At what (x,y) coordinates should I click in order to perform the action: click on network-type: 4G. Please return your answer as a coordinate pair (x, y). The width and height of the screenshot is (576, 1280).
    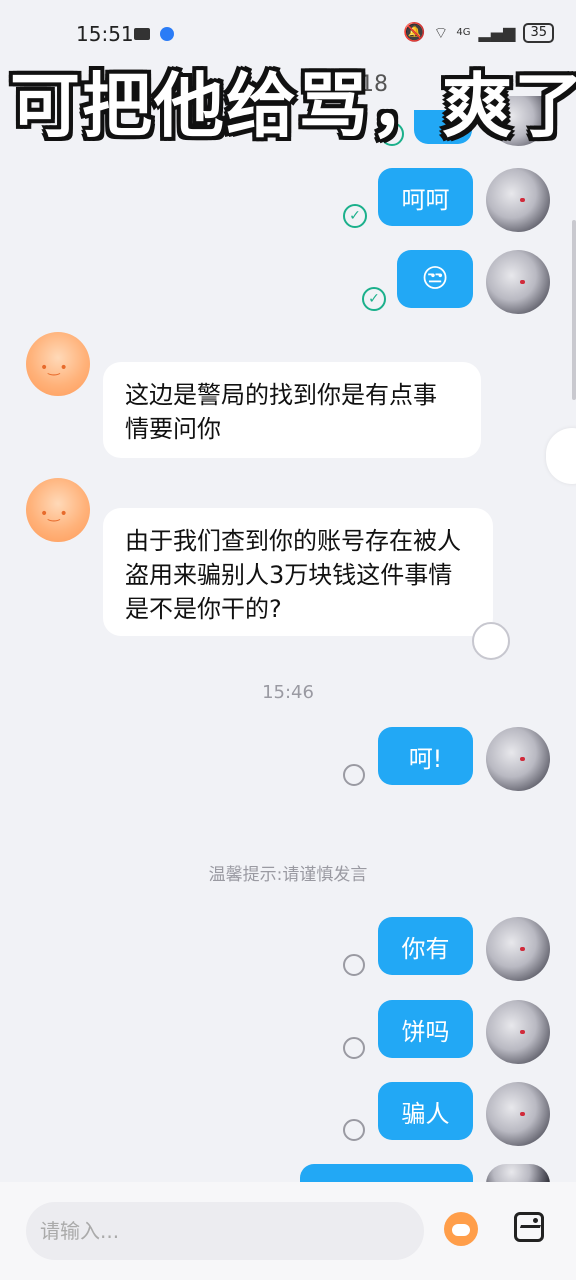
    Looking at the image, I should click on (463, 32).